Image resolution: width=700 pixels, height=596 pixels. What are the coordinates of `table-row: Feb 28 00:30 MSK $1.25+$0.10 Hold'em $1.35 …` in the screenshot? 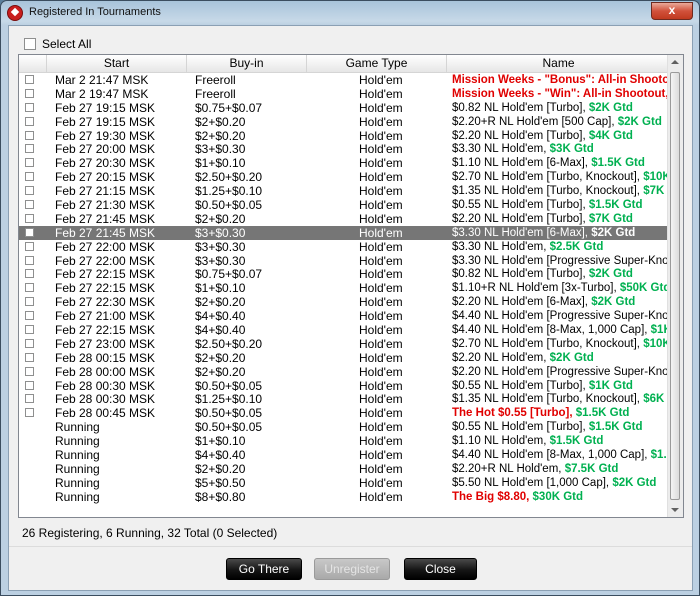 It's located at (344, 399).